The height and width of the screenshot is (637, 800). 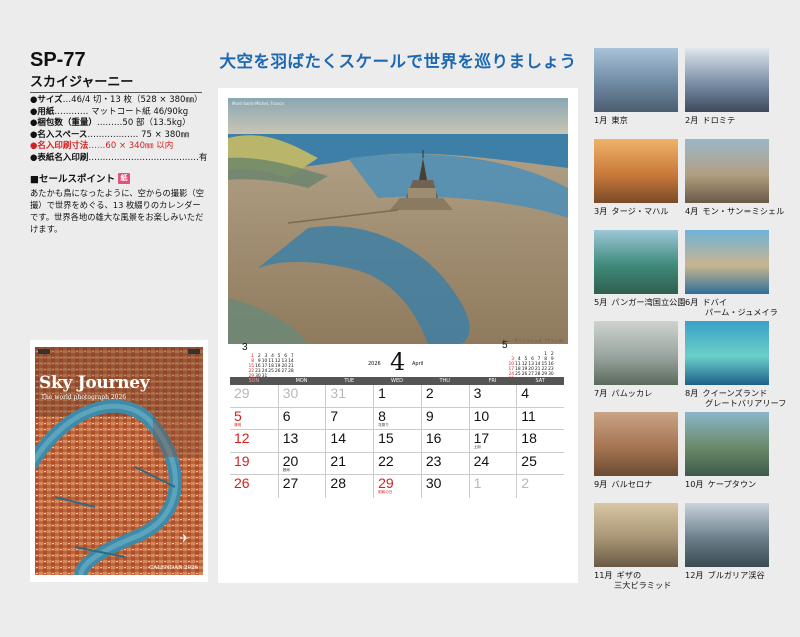 I want to click on calendar-day-cell: 10, so click(x=492, y=418).